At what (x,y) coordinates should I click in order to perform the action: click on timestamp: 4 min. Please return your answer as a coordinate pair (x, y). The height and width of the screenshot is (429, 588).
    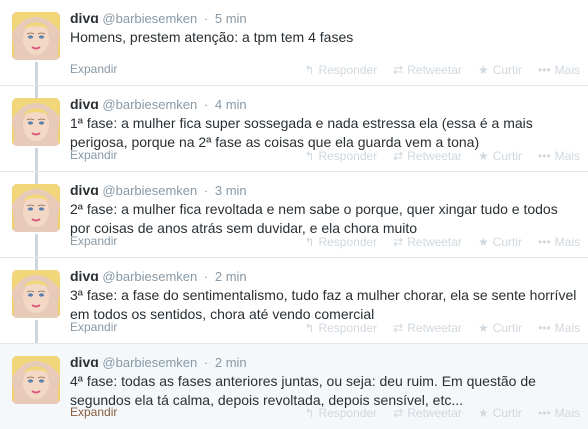
    Looking at the image, I should click on (231, 104).